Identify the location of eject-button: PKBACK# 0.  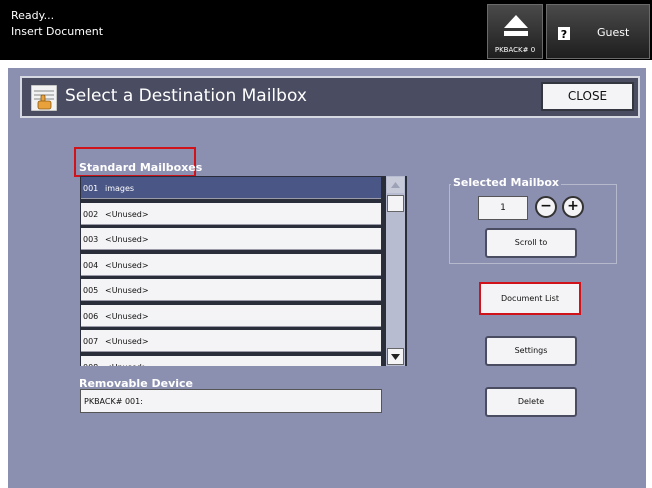
(515, 31).